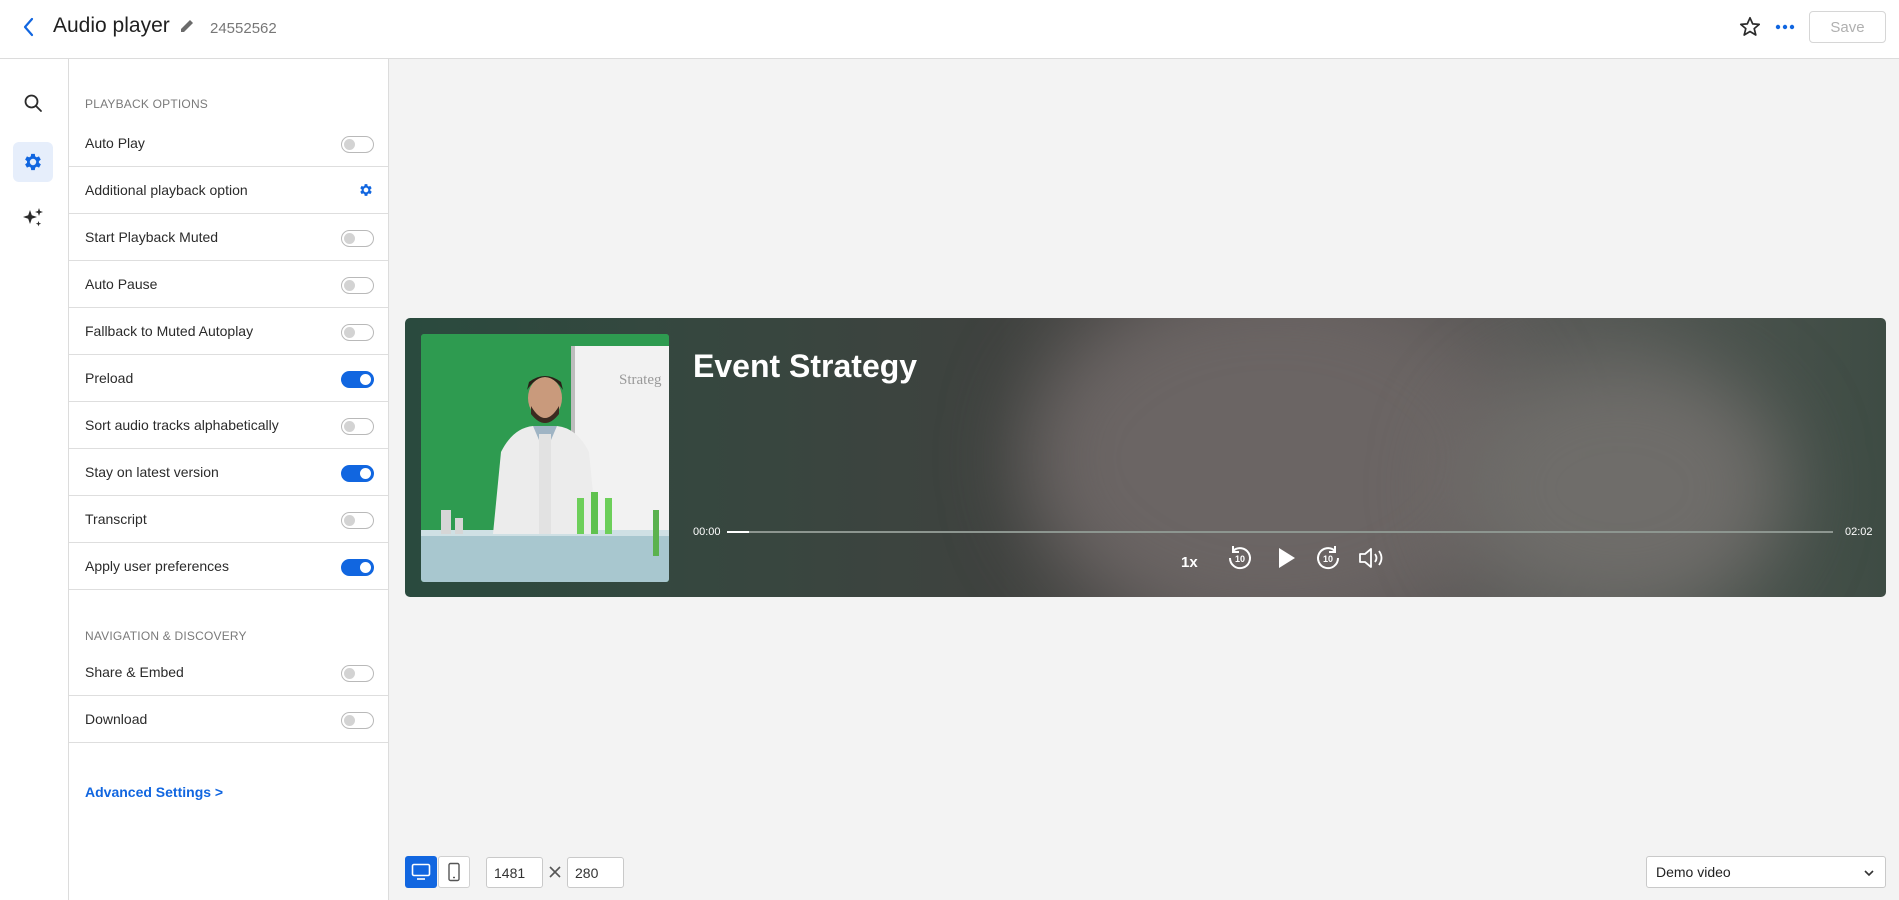 The image size is (1899, 900). What do you see at coordinates (228, 284) in the screenshot?
I see `option-auto-pause: Auto Pause` at bounding box center [228, 284].